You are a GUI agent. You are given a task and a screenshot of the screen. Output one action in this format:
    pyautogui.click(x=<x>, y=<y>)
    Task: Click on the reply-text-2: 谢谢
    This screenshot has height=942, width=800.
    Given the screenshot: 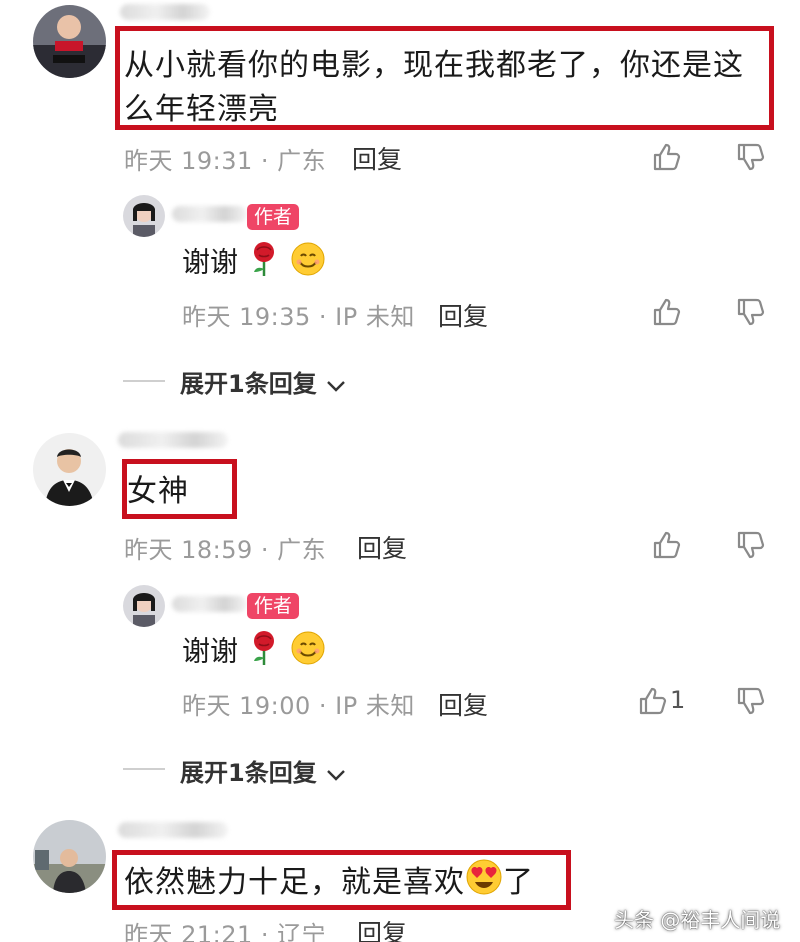 What is the action you would take?
    pyautogui.click(x=254, y=652)
    